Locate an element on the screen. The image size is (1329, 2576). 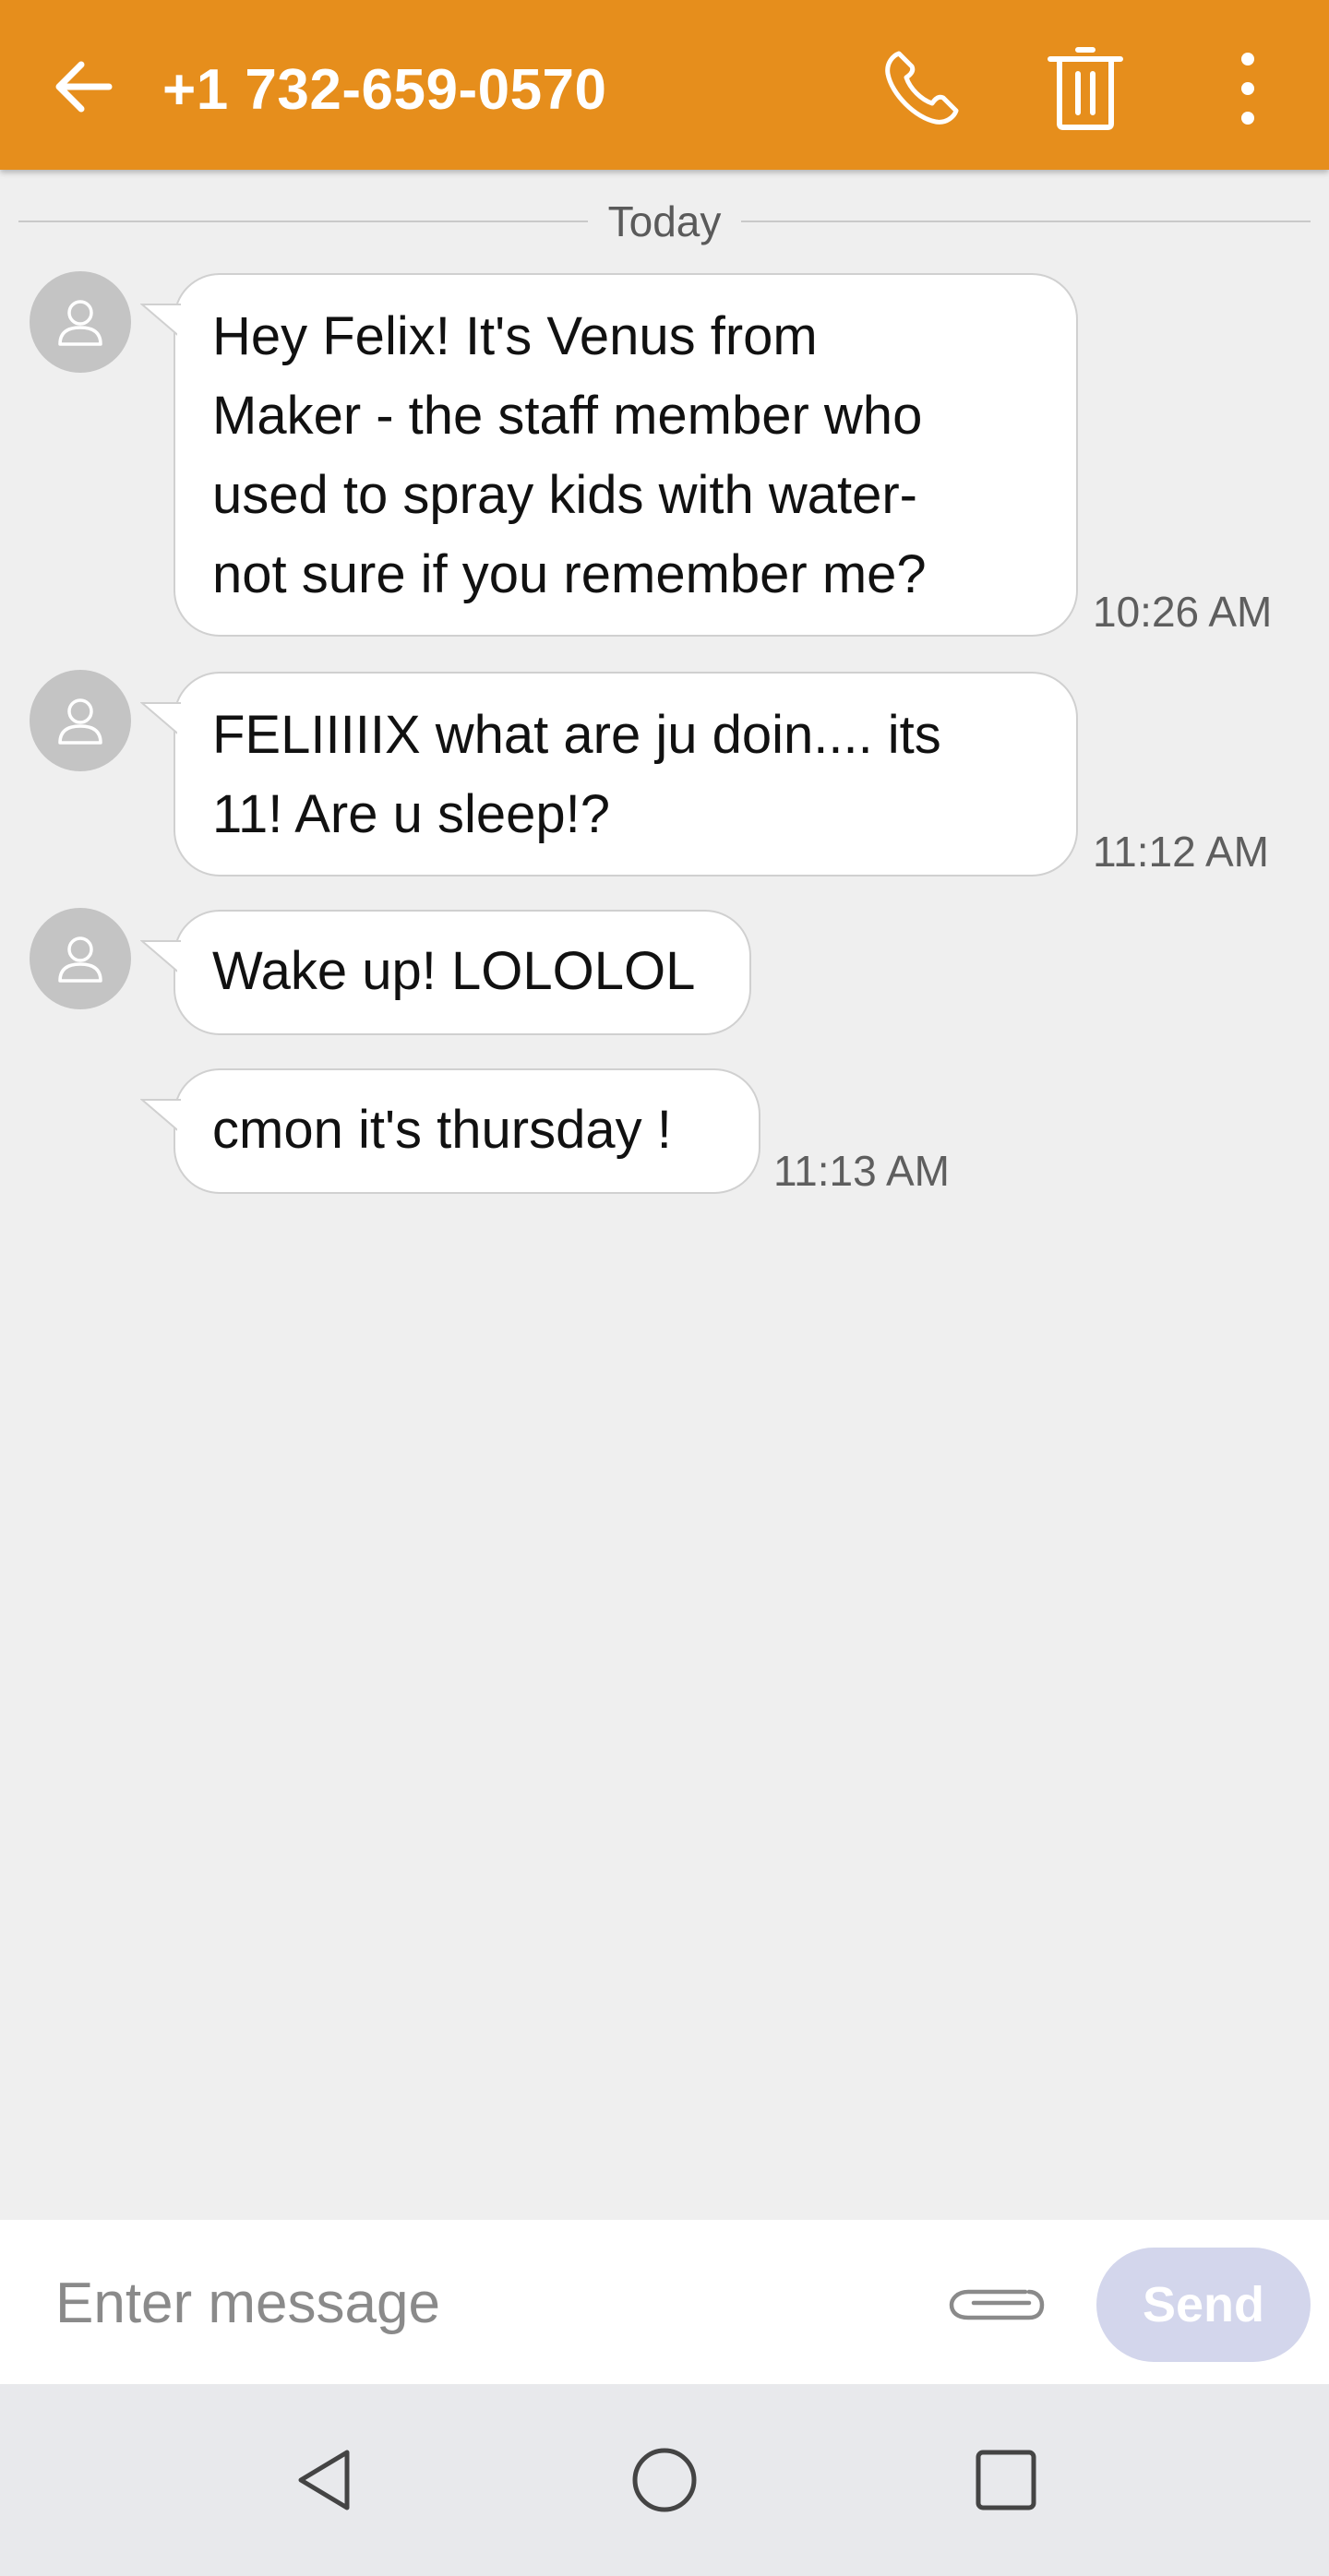
nav-back-button is located at coordinates (325, 2480).